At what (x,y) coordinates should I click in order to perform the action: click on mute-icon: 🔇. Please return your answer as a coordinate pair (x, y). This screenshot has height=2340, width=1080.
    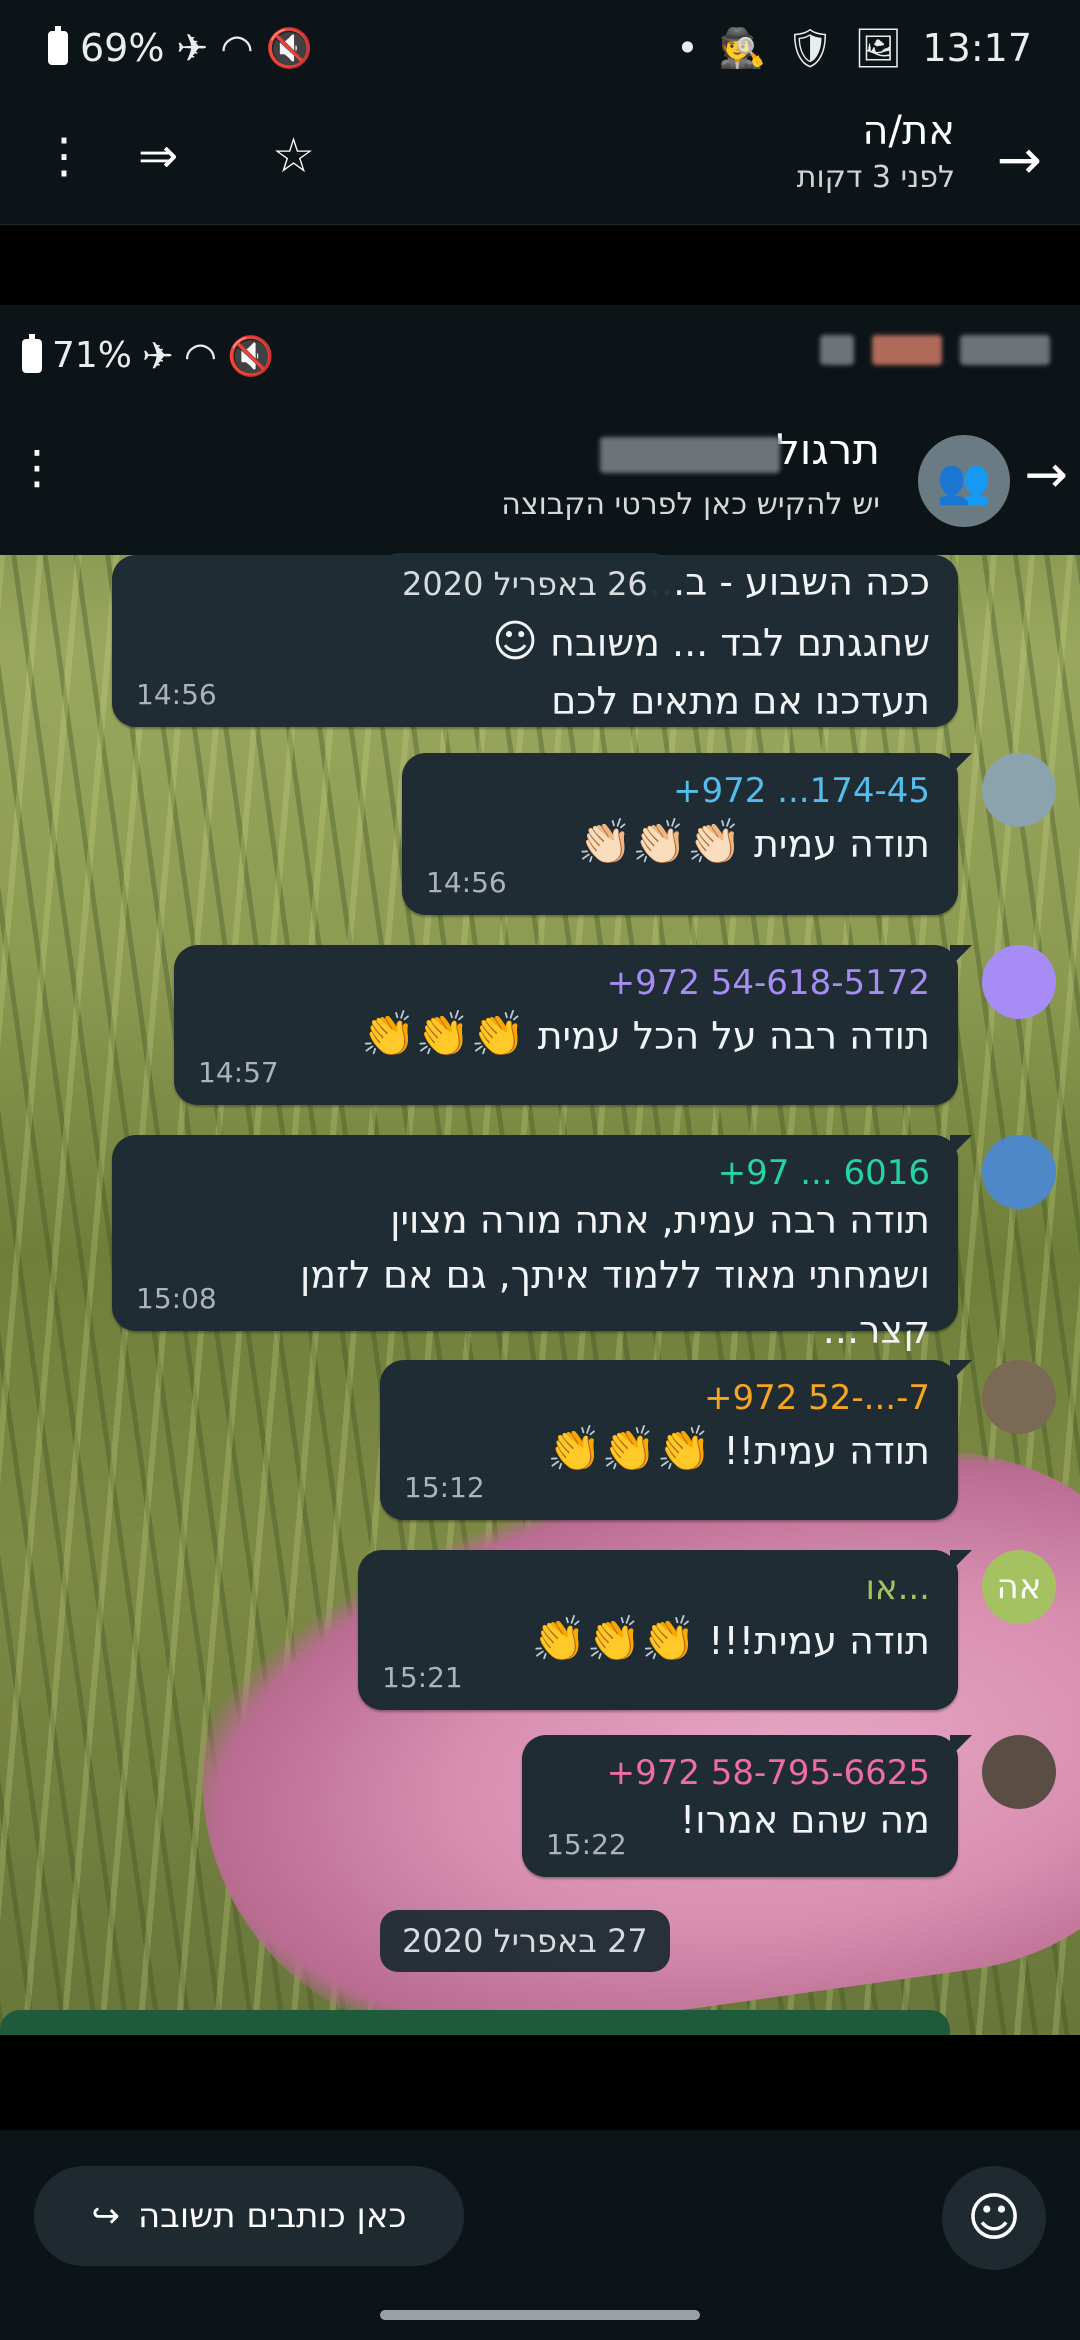
    Looking at the image, I should click on (289, 48).